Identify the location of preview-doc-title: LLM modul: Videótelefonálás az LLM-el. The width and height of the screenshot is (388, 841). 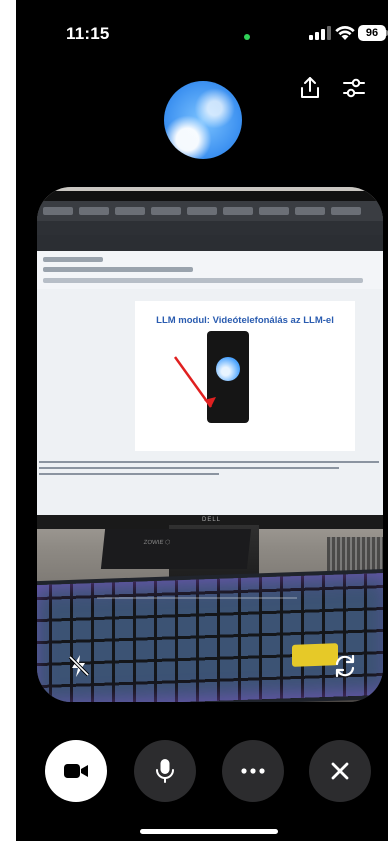
(245, 320).